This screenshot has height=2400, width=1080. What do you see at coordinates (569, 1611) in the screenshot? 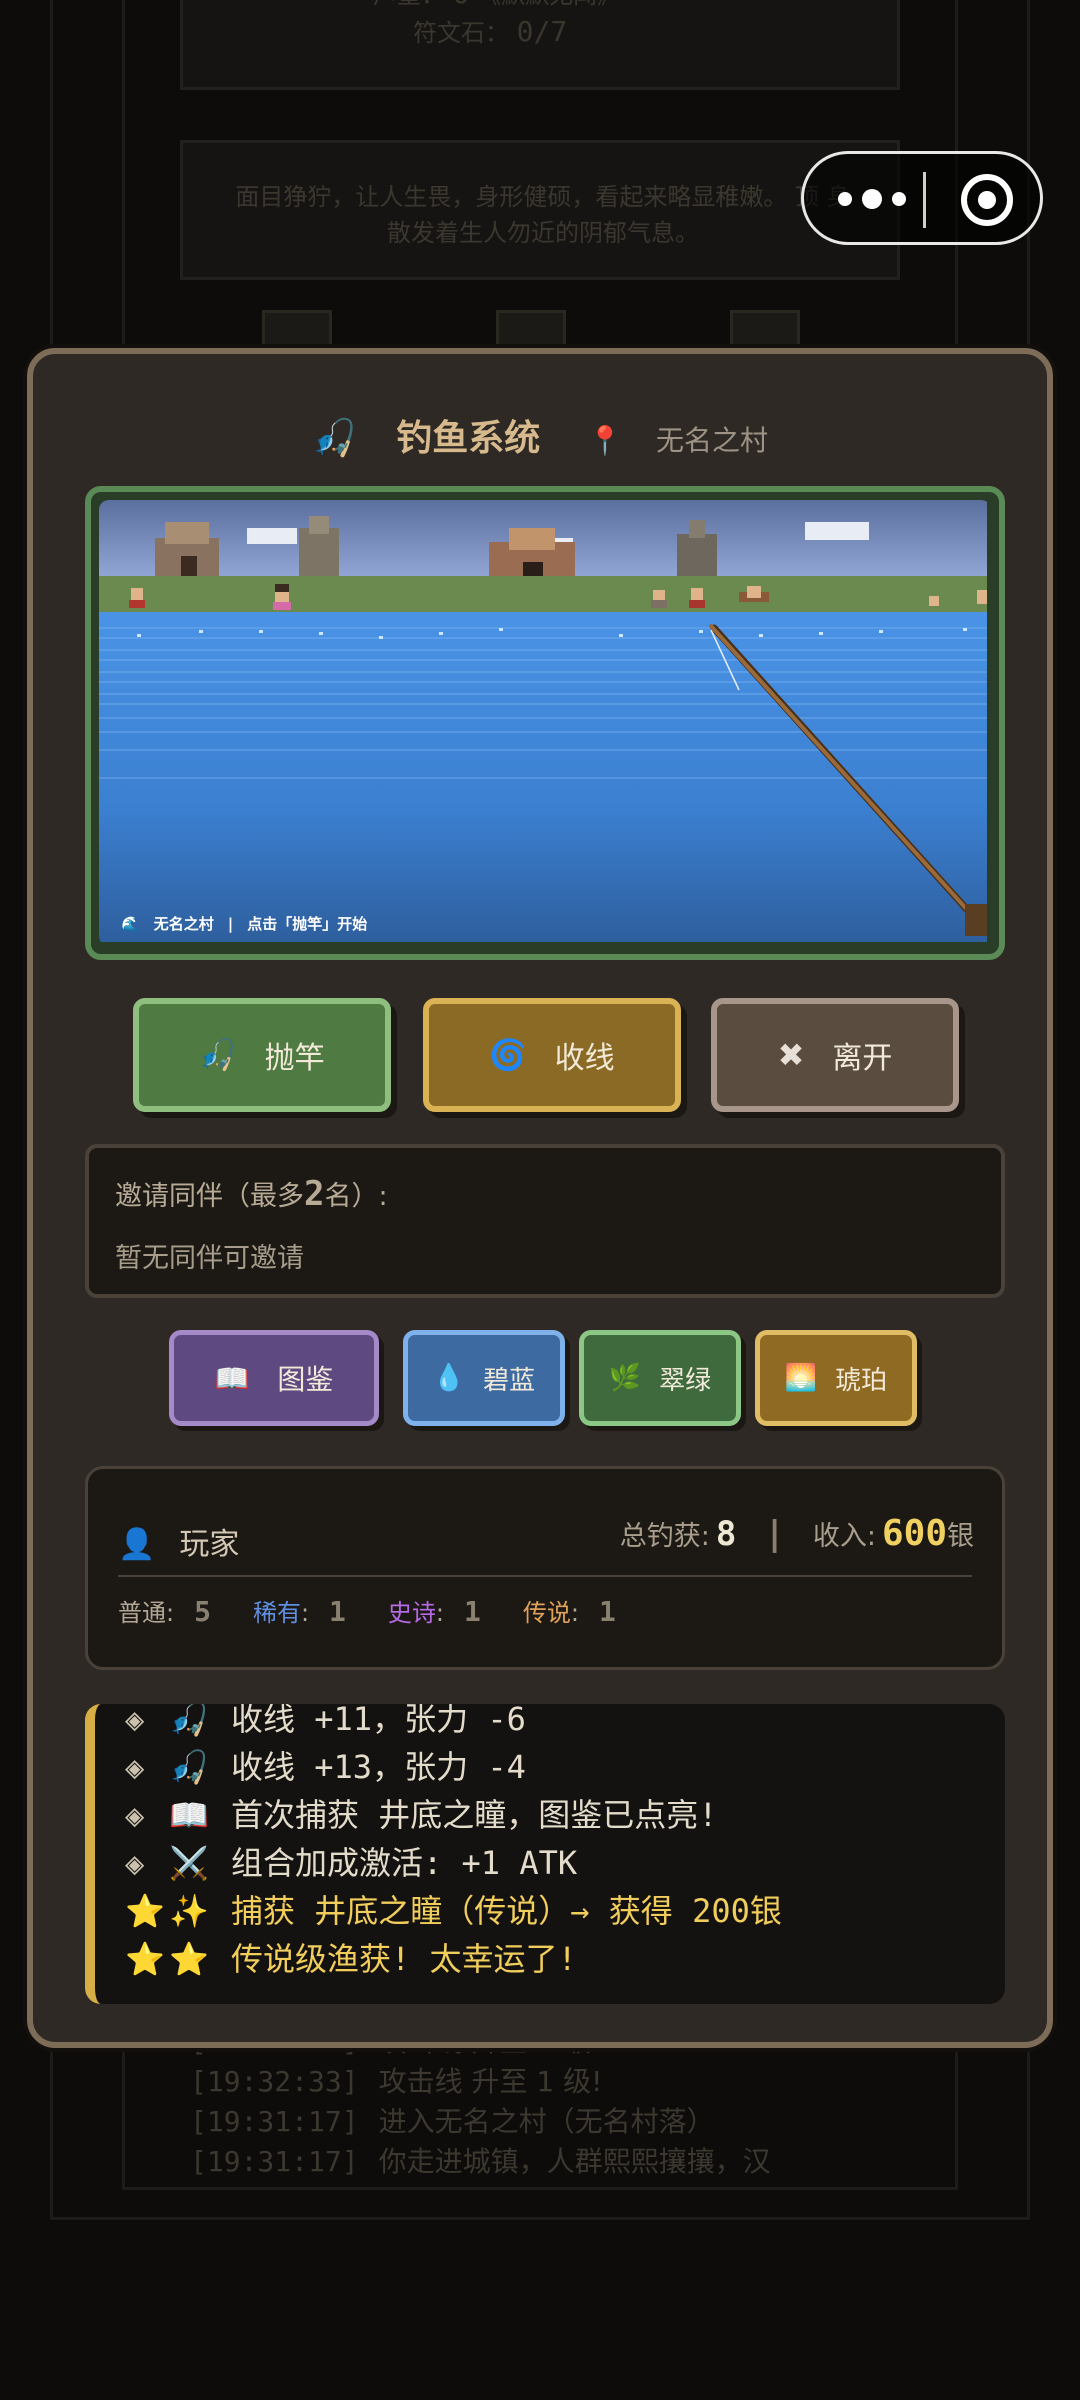
I see `rarity-legendary: 传说: 1` at bounding box center [569, 1611].